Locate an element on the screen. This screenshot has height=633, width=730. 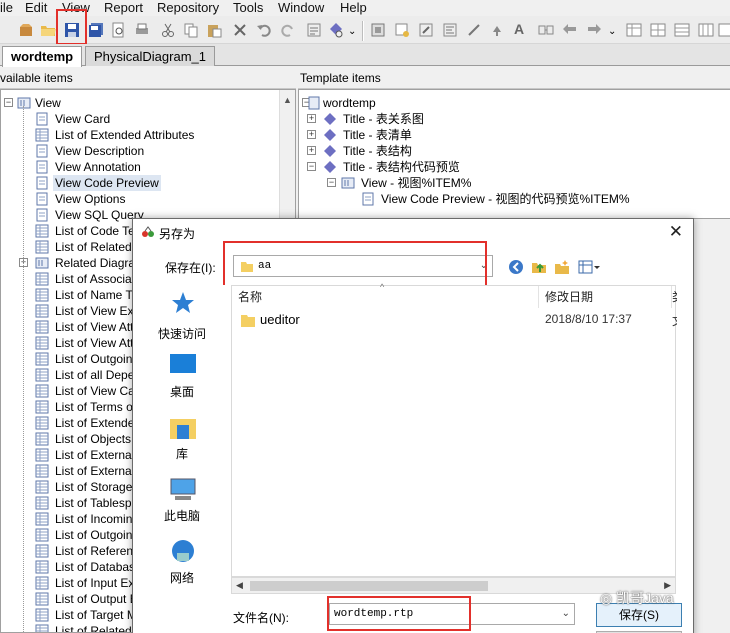
copy-icon is located at coordinates (191, 30).